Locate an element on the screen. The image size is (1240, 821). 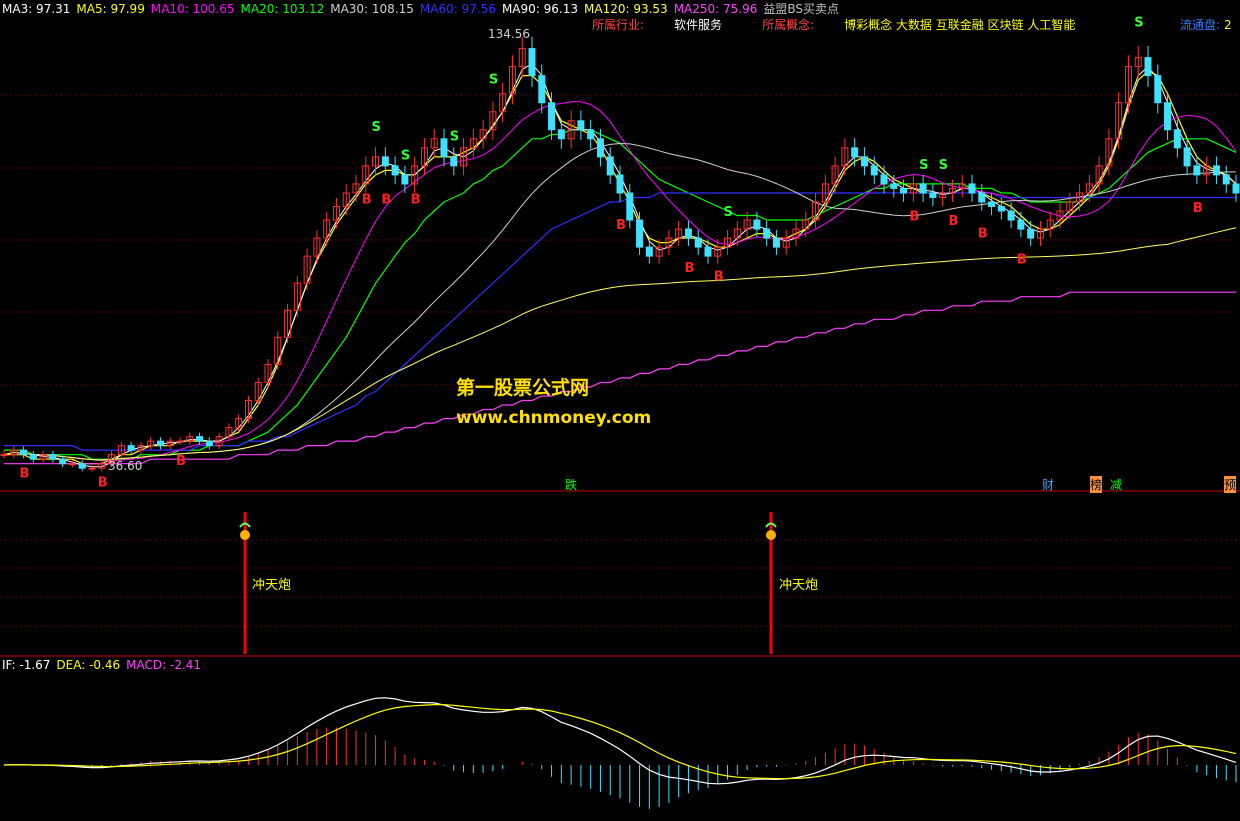
ma10-value: MA10: 100.65 is located at coordinates (192, 9).